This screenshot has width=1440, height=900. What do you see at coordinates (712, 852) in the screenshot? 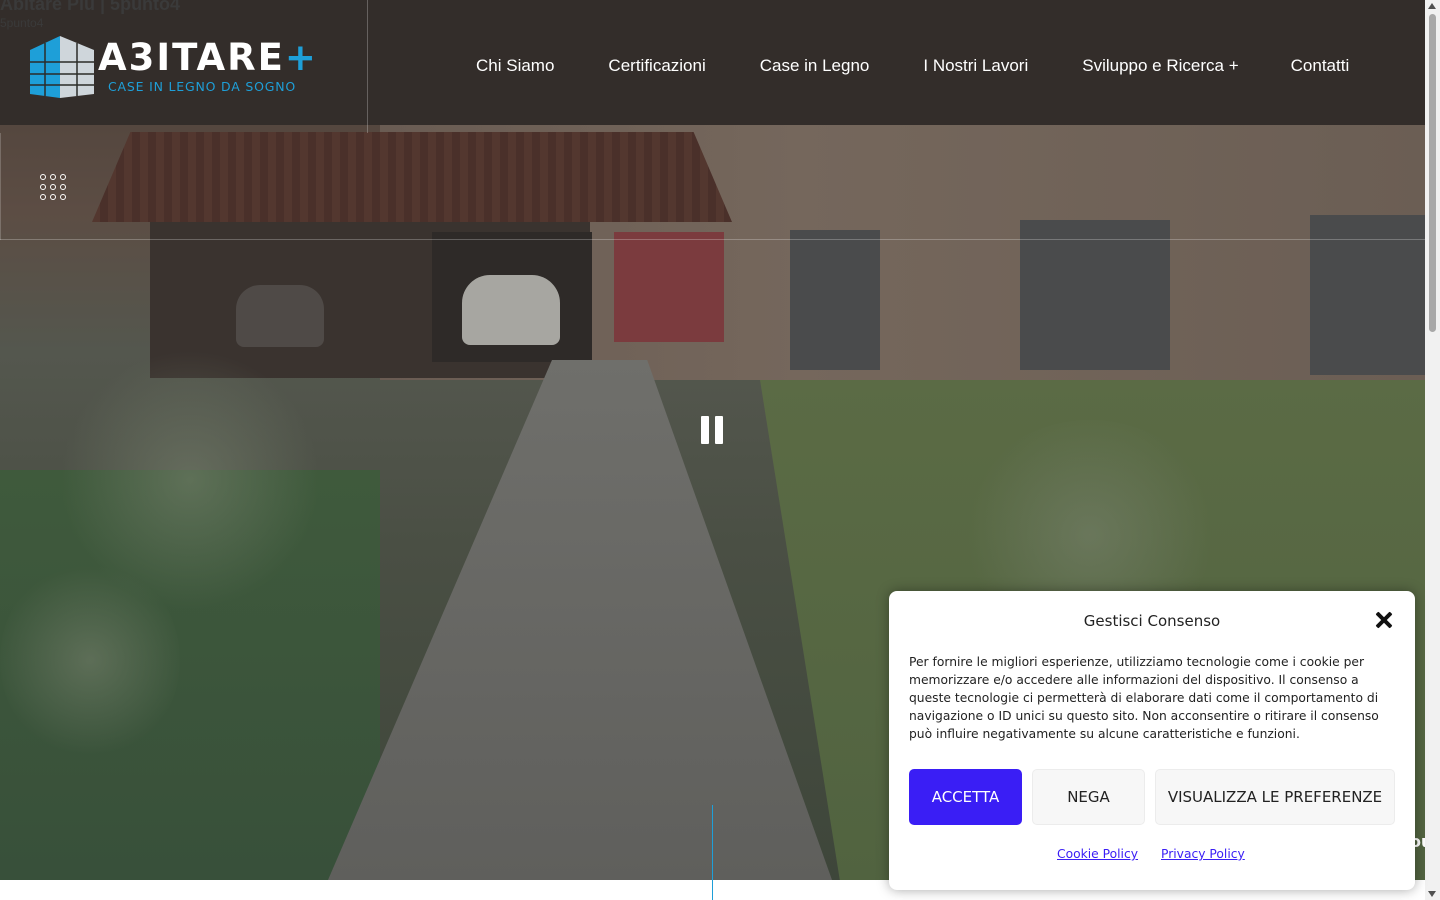
I see `scroll-indicator-line` at bounding box center [712, 852].